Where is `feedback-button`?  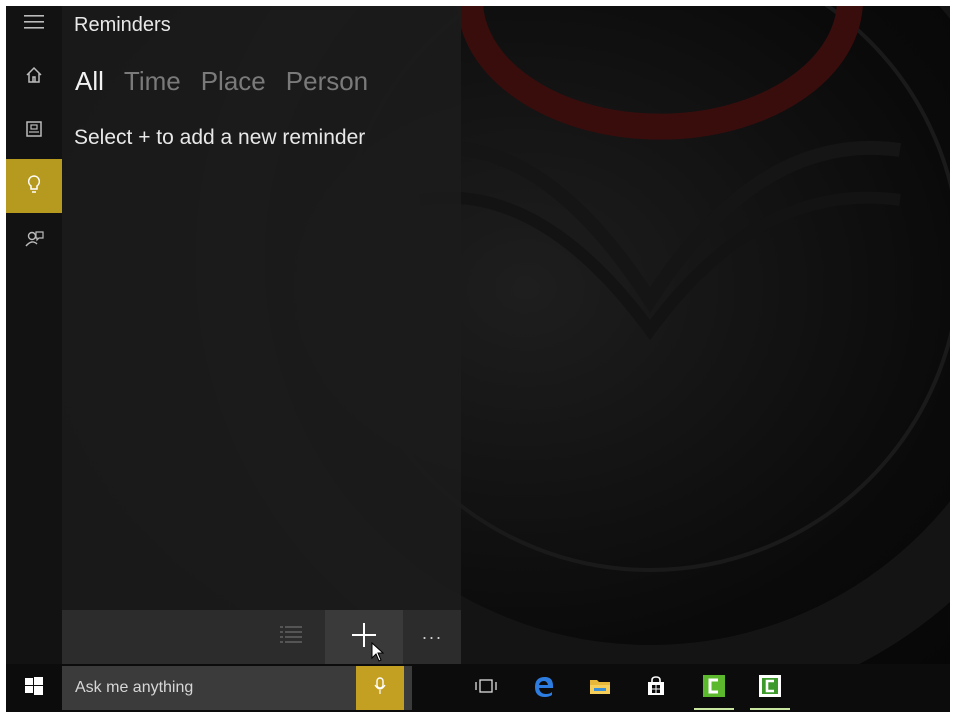
feedback-button is located at coordinates (34, 241).